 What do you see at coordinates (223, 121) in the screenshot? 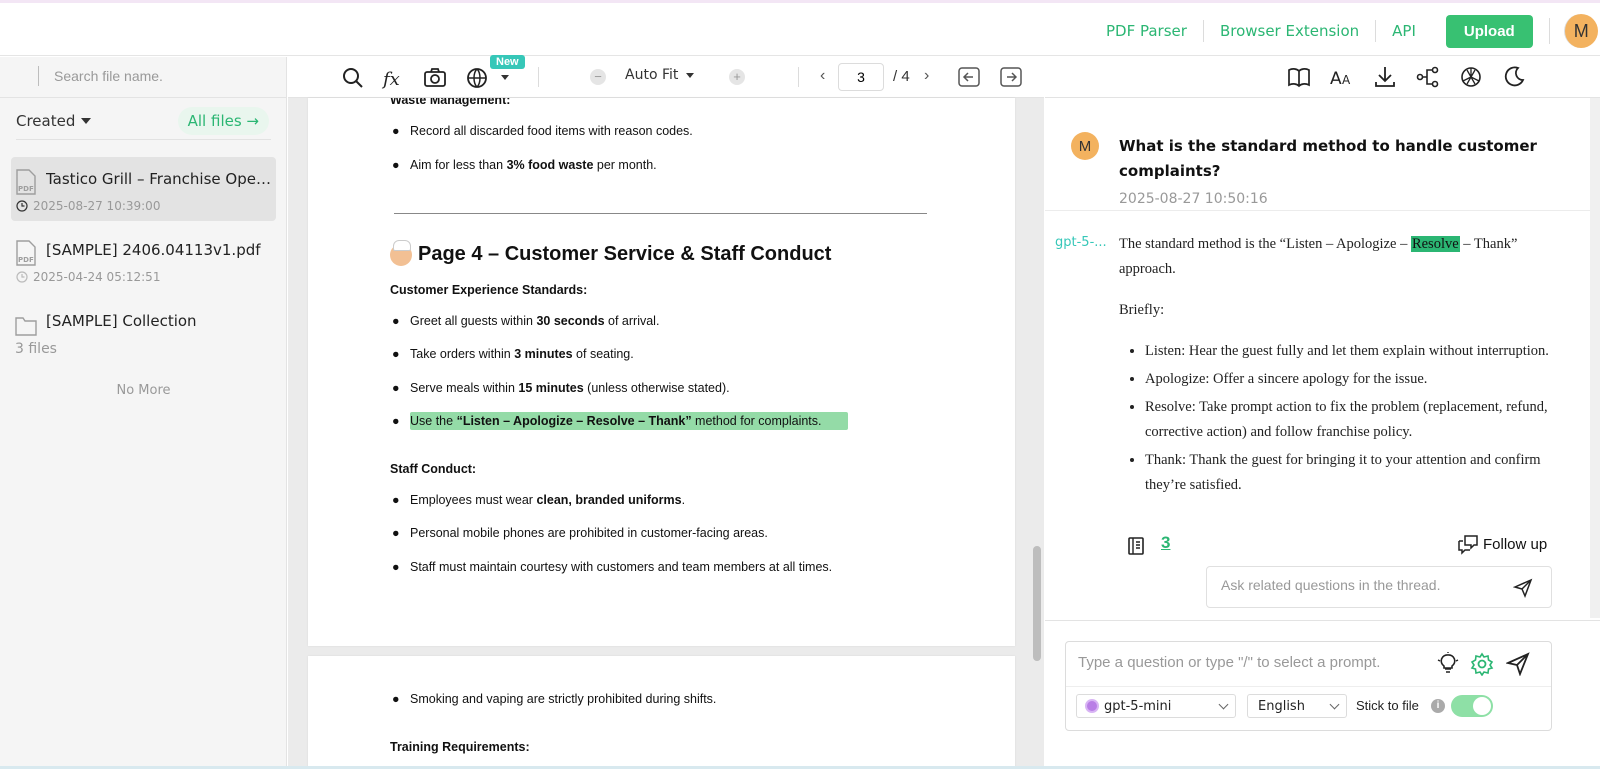
I see `all-files-button: All files →` at bounding box center [223, 121].